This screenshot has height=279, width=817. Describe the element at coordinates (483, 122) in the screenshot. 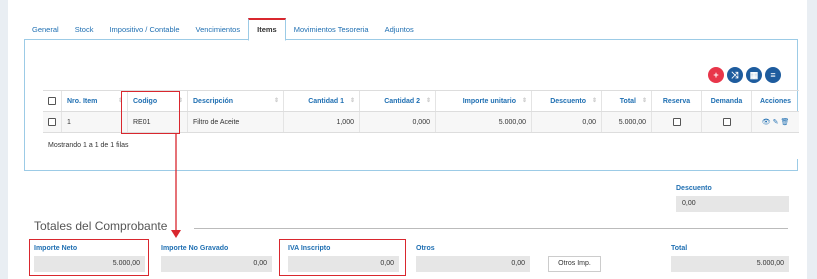

I see `cell-importe-unitario: 5.000,00` at that location.